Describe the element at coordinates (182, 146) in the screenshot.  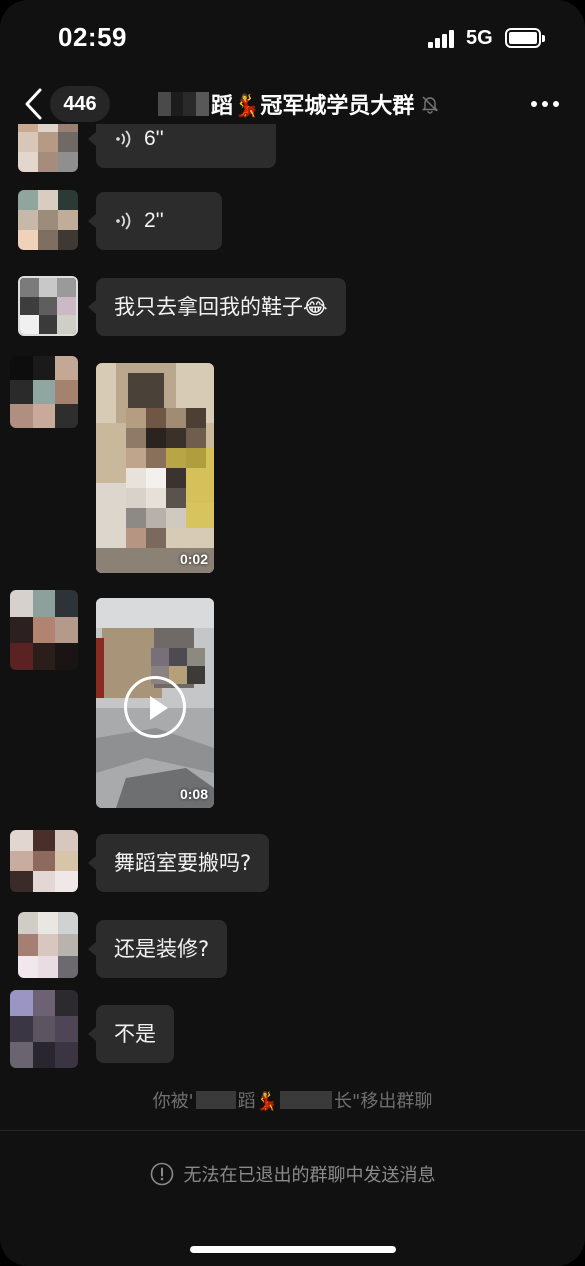
I see `voice-message: 6''` at that location.